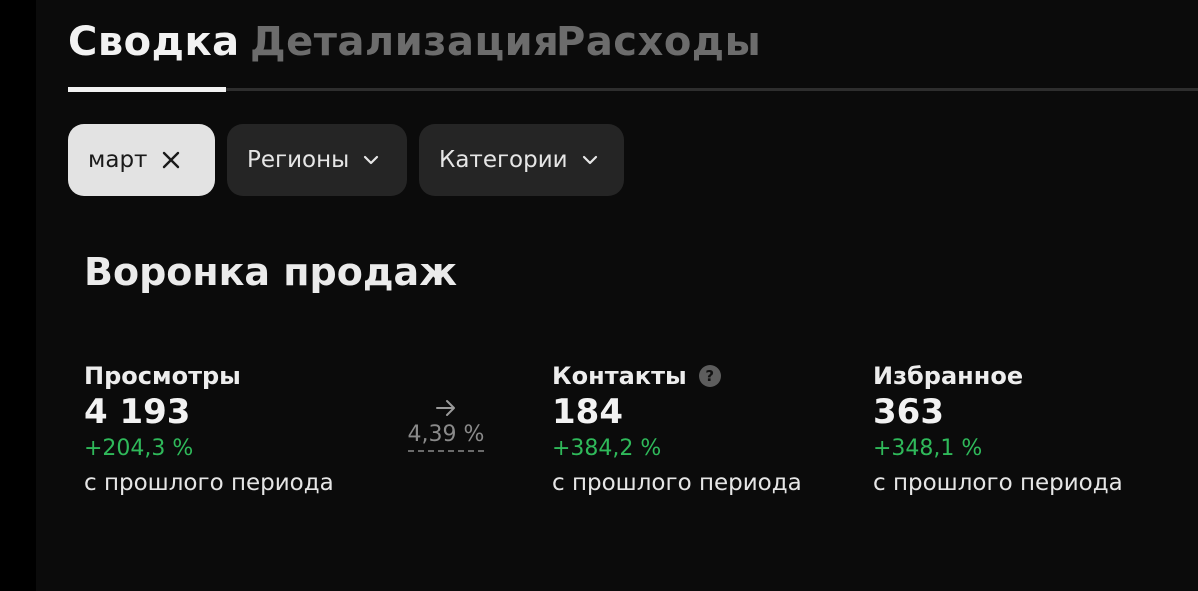  What do you see at coordinates (446, 437) in the screenshot?
I see `conversion-rate-value: 4,39 %` at bounding box center [446, 437].